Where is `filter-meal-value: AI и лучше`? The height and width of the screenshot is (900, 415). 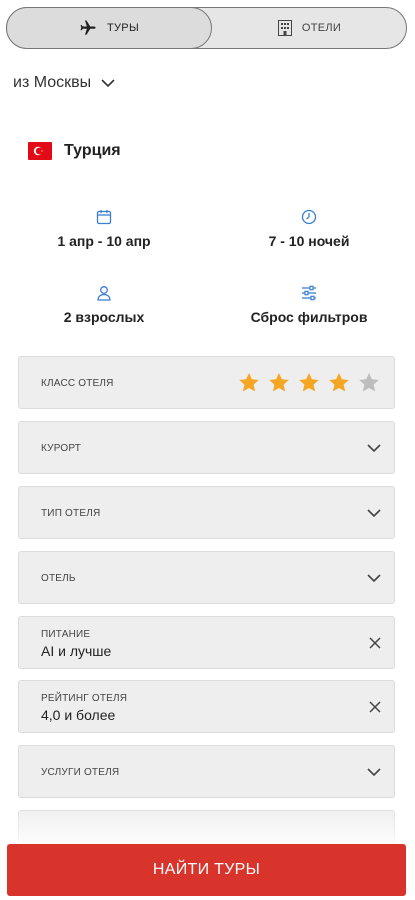 filter-meal-value: AI и лучше is located at coordinates (76, 651).